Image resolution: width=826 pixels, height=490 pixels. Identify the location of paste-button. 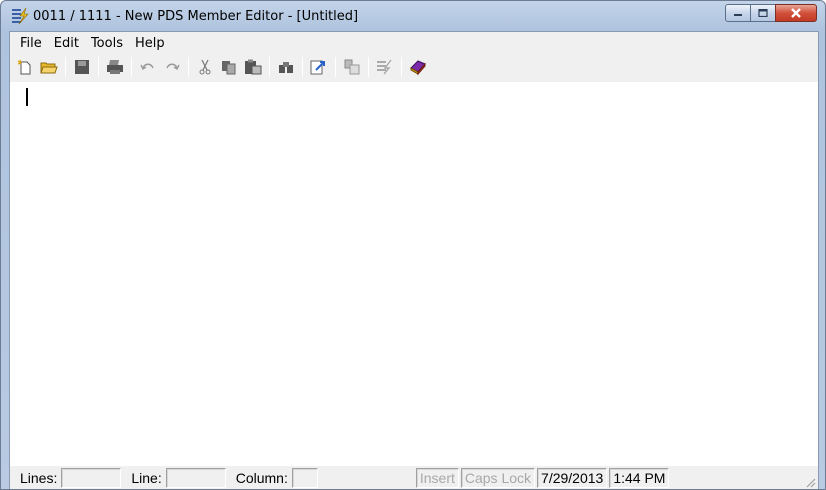
(253, 67).